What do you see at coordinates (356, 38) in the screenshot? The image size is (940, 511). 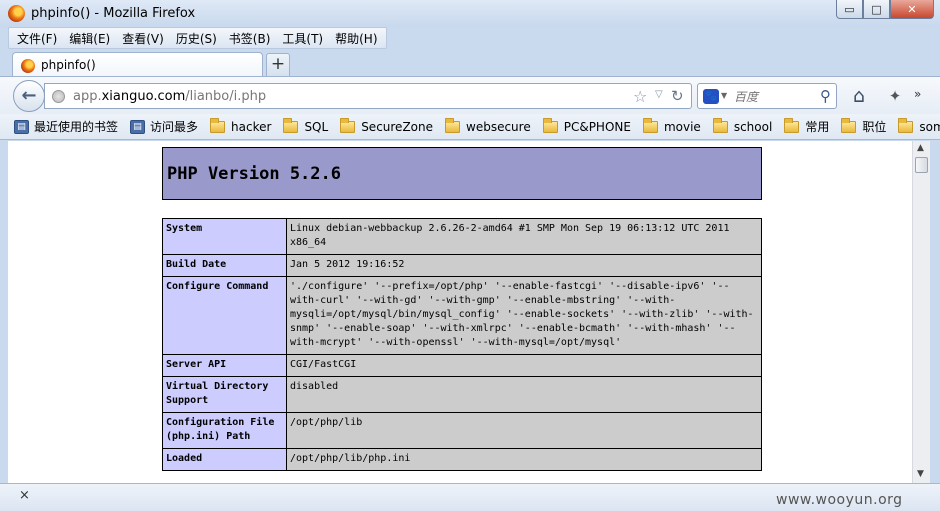 I see `menu-help: 帮助(H)` at bounding box center [356, 38].